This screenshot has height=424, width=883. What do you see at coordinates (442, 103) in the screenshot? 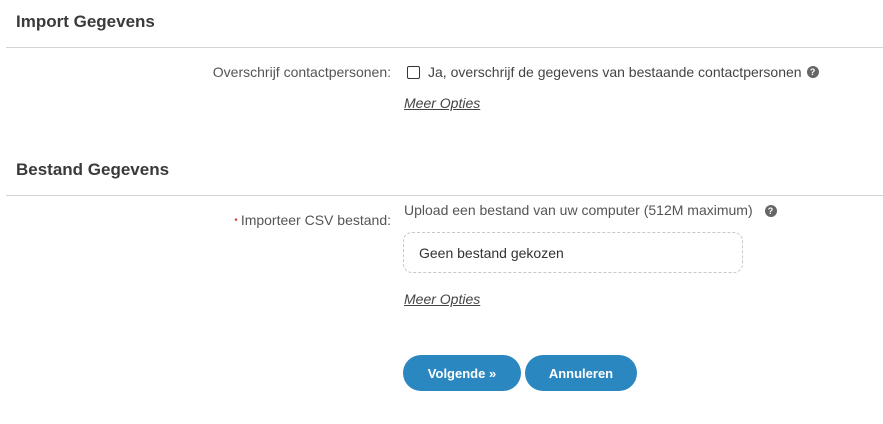
I see `import-more-options-link: Meer Opties` at bounding box center [442, 103].